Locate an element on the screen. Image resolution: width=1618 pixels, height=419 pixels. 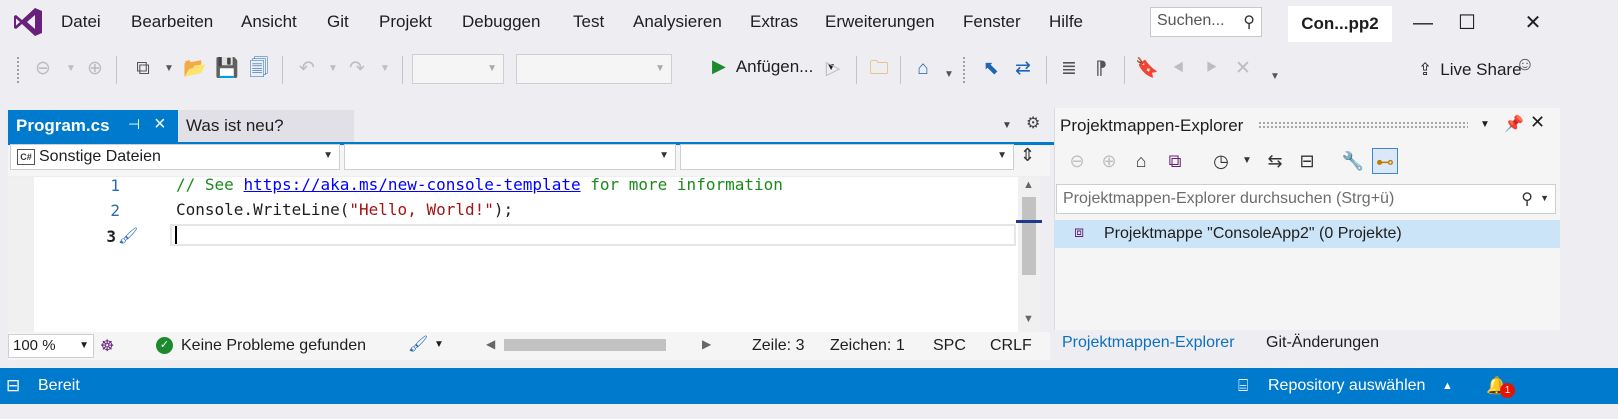
comment-lines-icon: ≣ is located at coordinates (1069, 69).